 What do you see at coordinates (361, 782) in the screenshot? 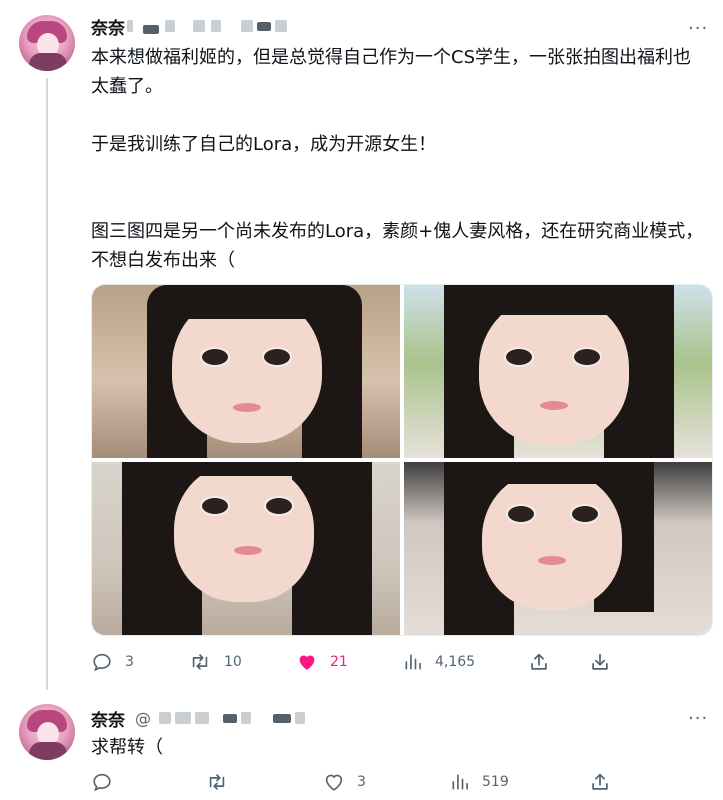
I see `like-count: 3` at bounding box center [361, 782].